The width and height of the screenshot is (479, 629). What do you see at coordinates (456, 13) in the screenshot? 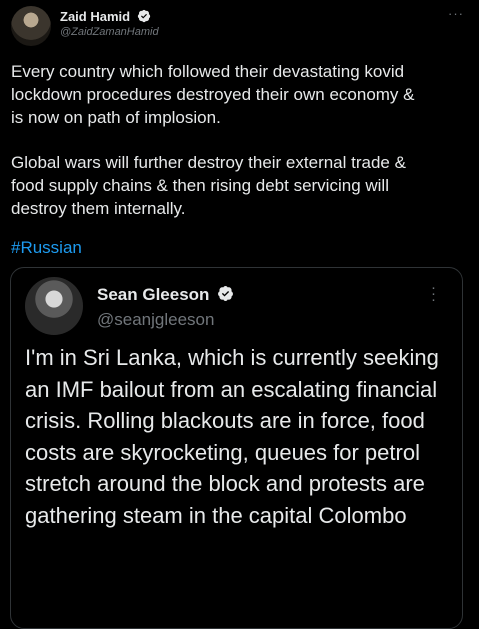
I see `more-options-icon: ···` at bounding box center [456, 13].